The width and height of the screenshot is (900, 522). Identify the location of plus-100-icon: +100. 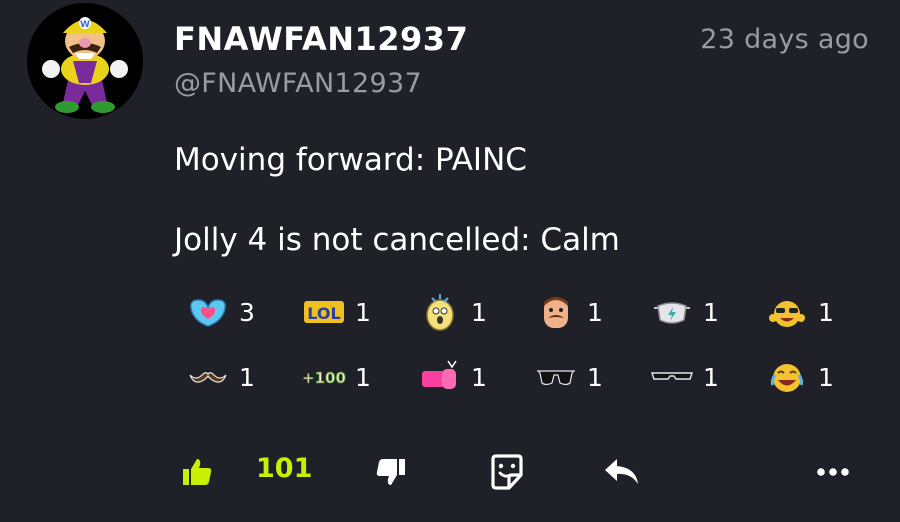
(324, 378).